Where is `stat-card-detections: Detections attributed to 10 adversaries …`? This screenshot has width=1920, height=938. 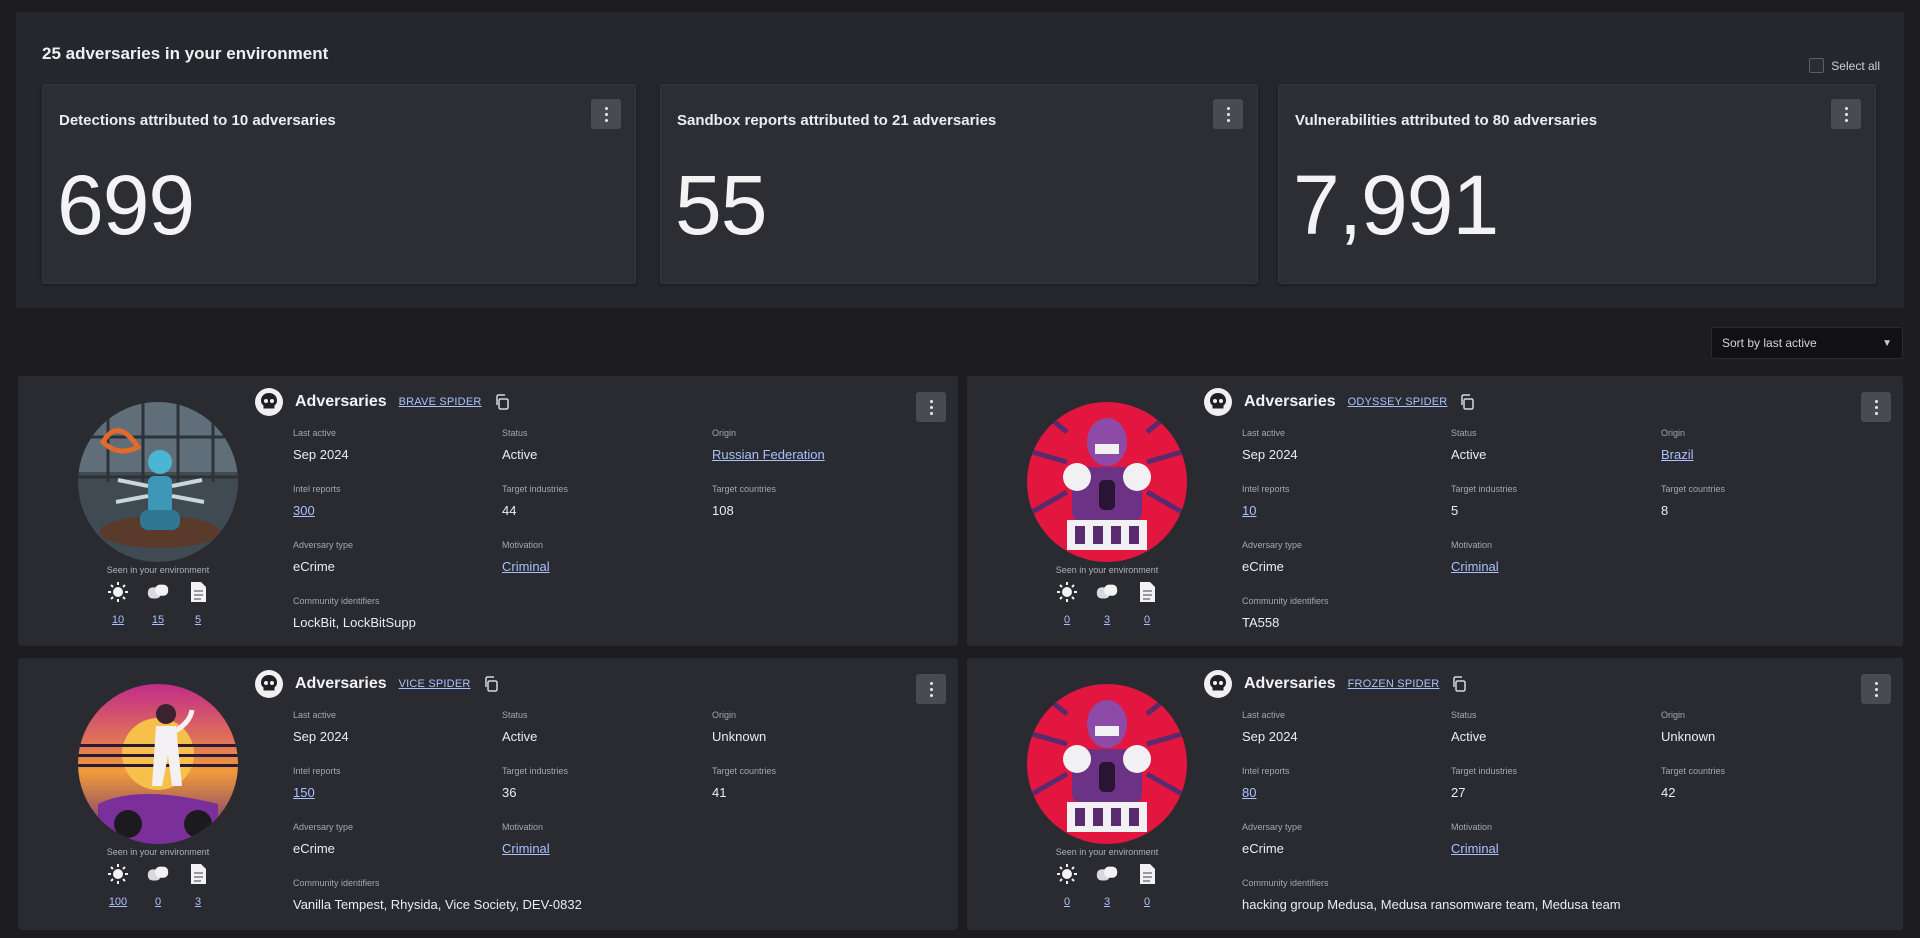
stat-card-detections: Detections attributed to 10 adversaries … is located at coordinates (339, 184).